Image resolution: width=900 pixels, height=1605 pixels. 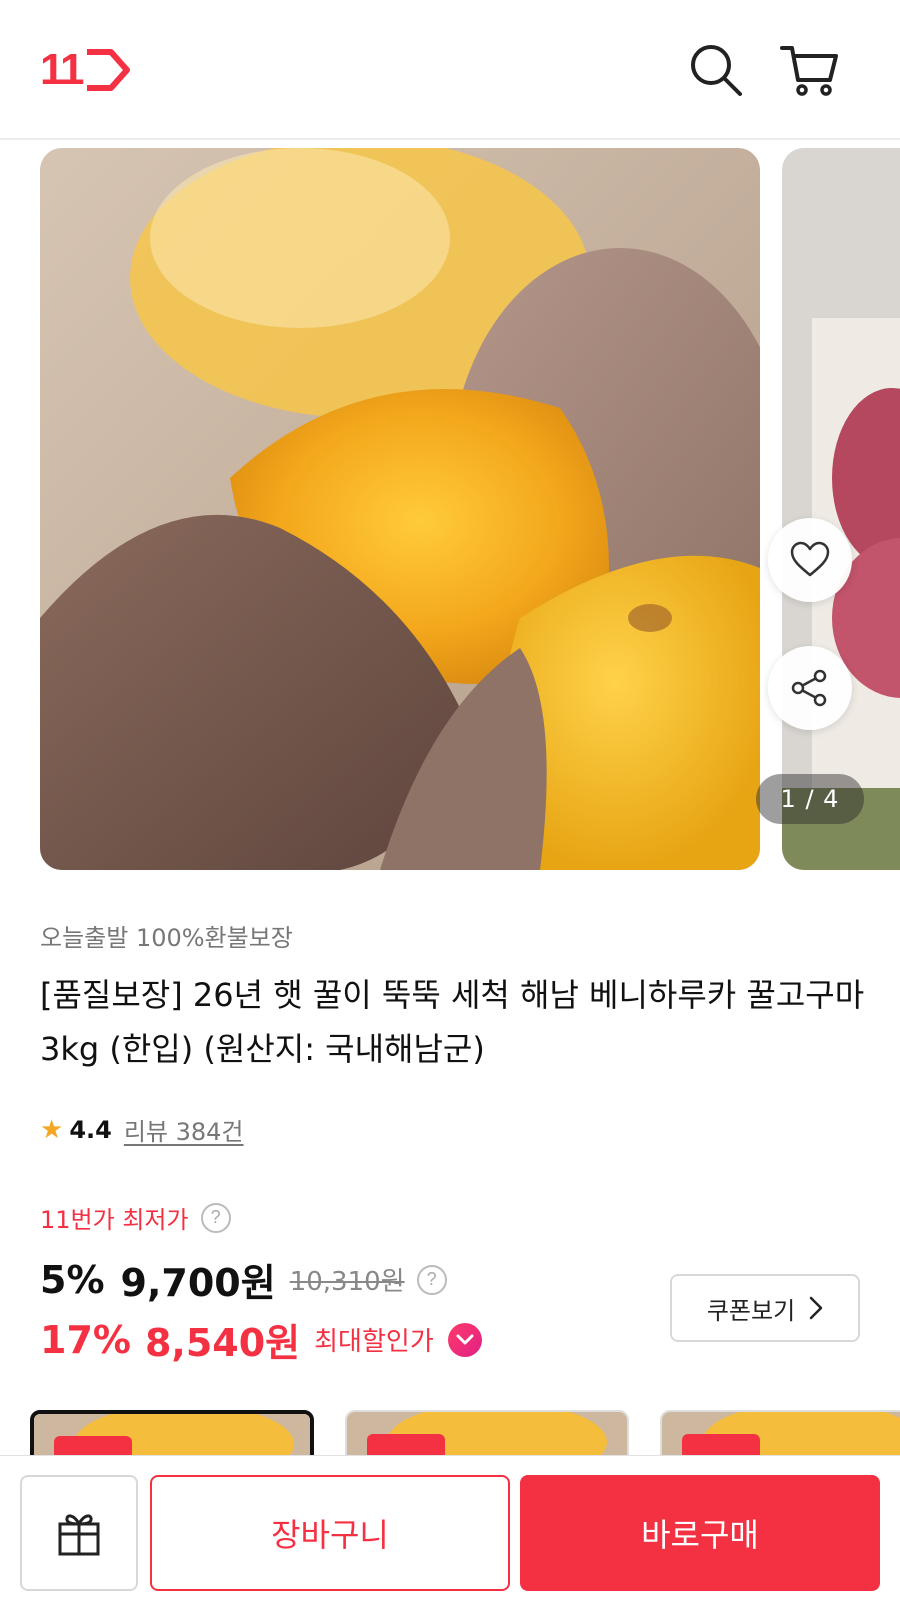 I want to click on coupon-view-button: 쿠폰보기, so click(x=765, y=1308).